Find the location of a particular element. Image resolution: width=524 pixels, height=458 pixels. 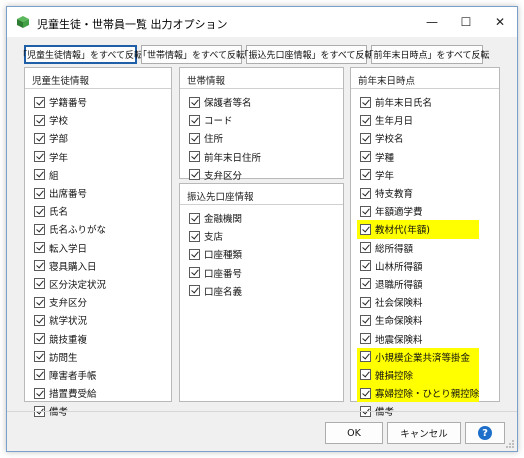

student-checkbox-row: 区分決定状況 is located at coordinates (70, 284).